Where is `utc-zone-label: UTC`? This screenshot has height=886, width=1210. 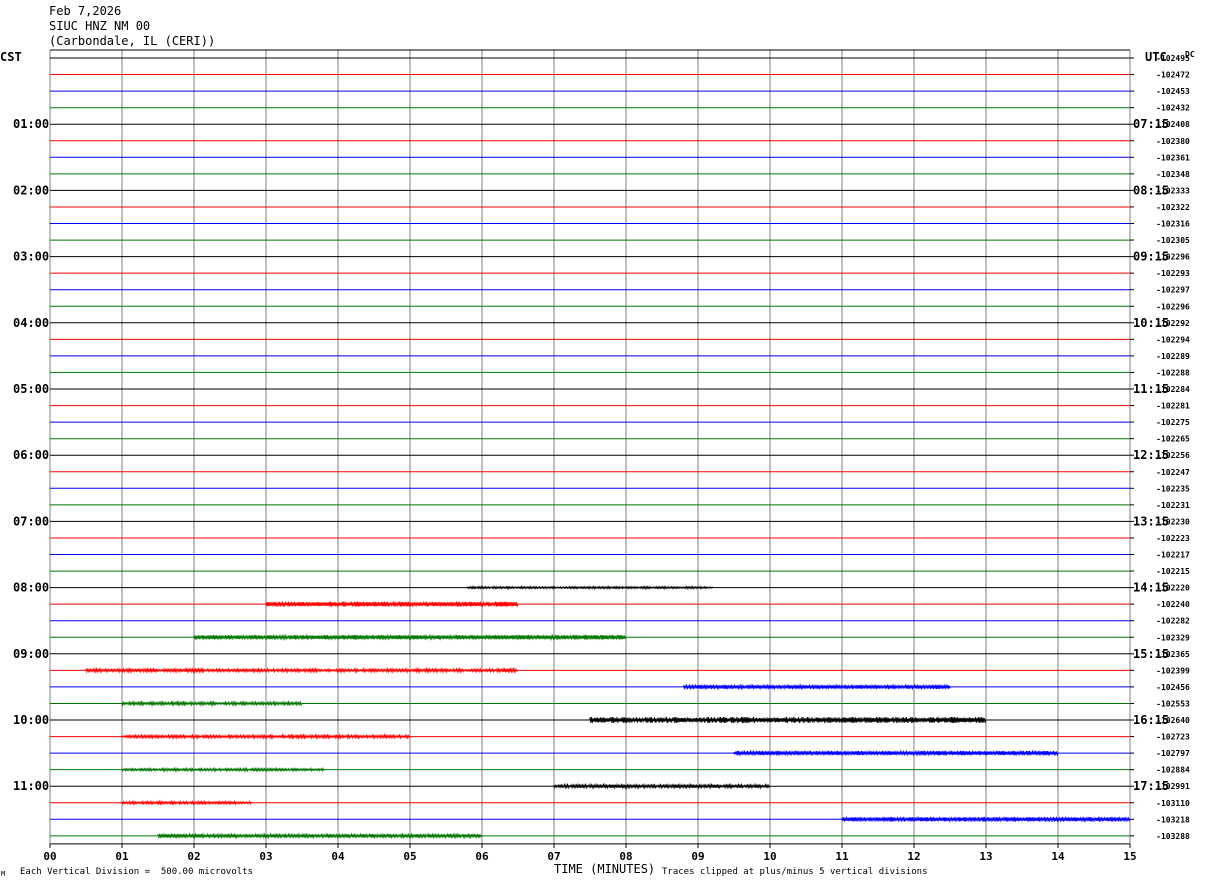 utc-zone-label: UTC is located at coordinates (1156, 57).